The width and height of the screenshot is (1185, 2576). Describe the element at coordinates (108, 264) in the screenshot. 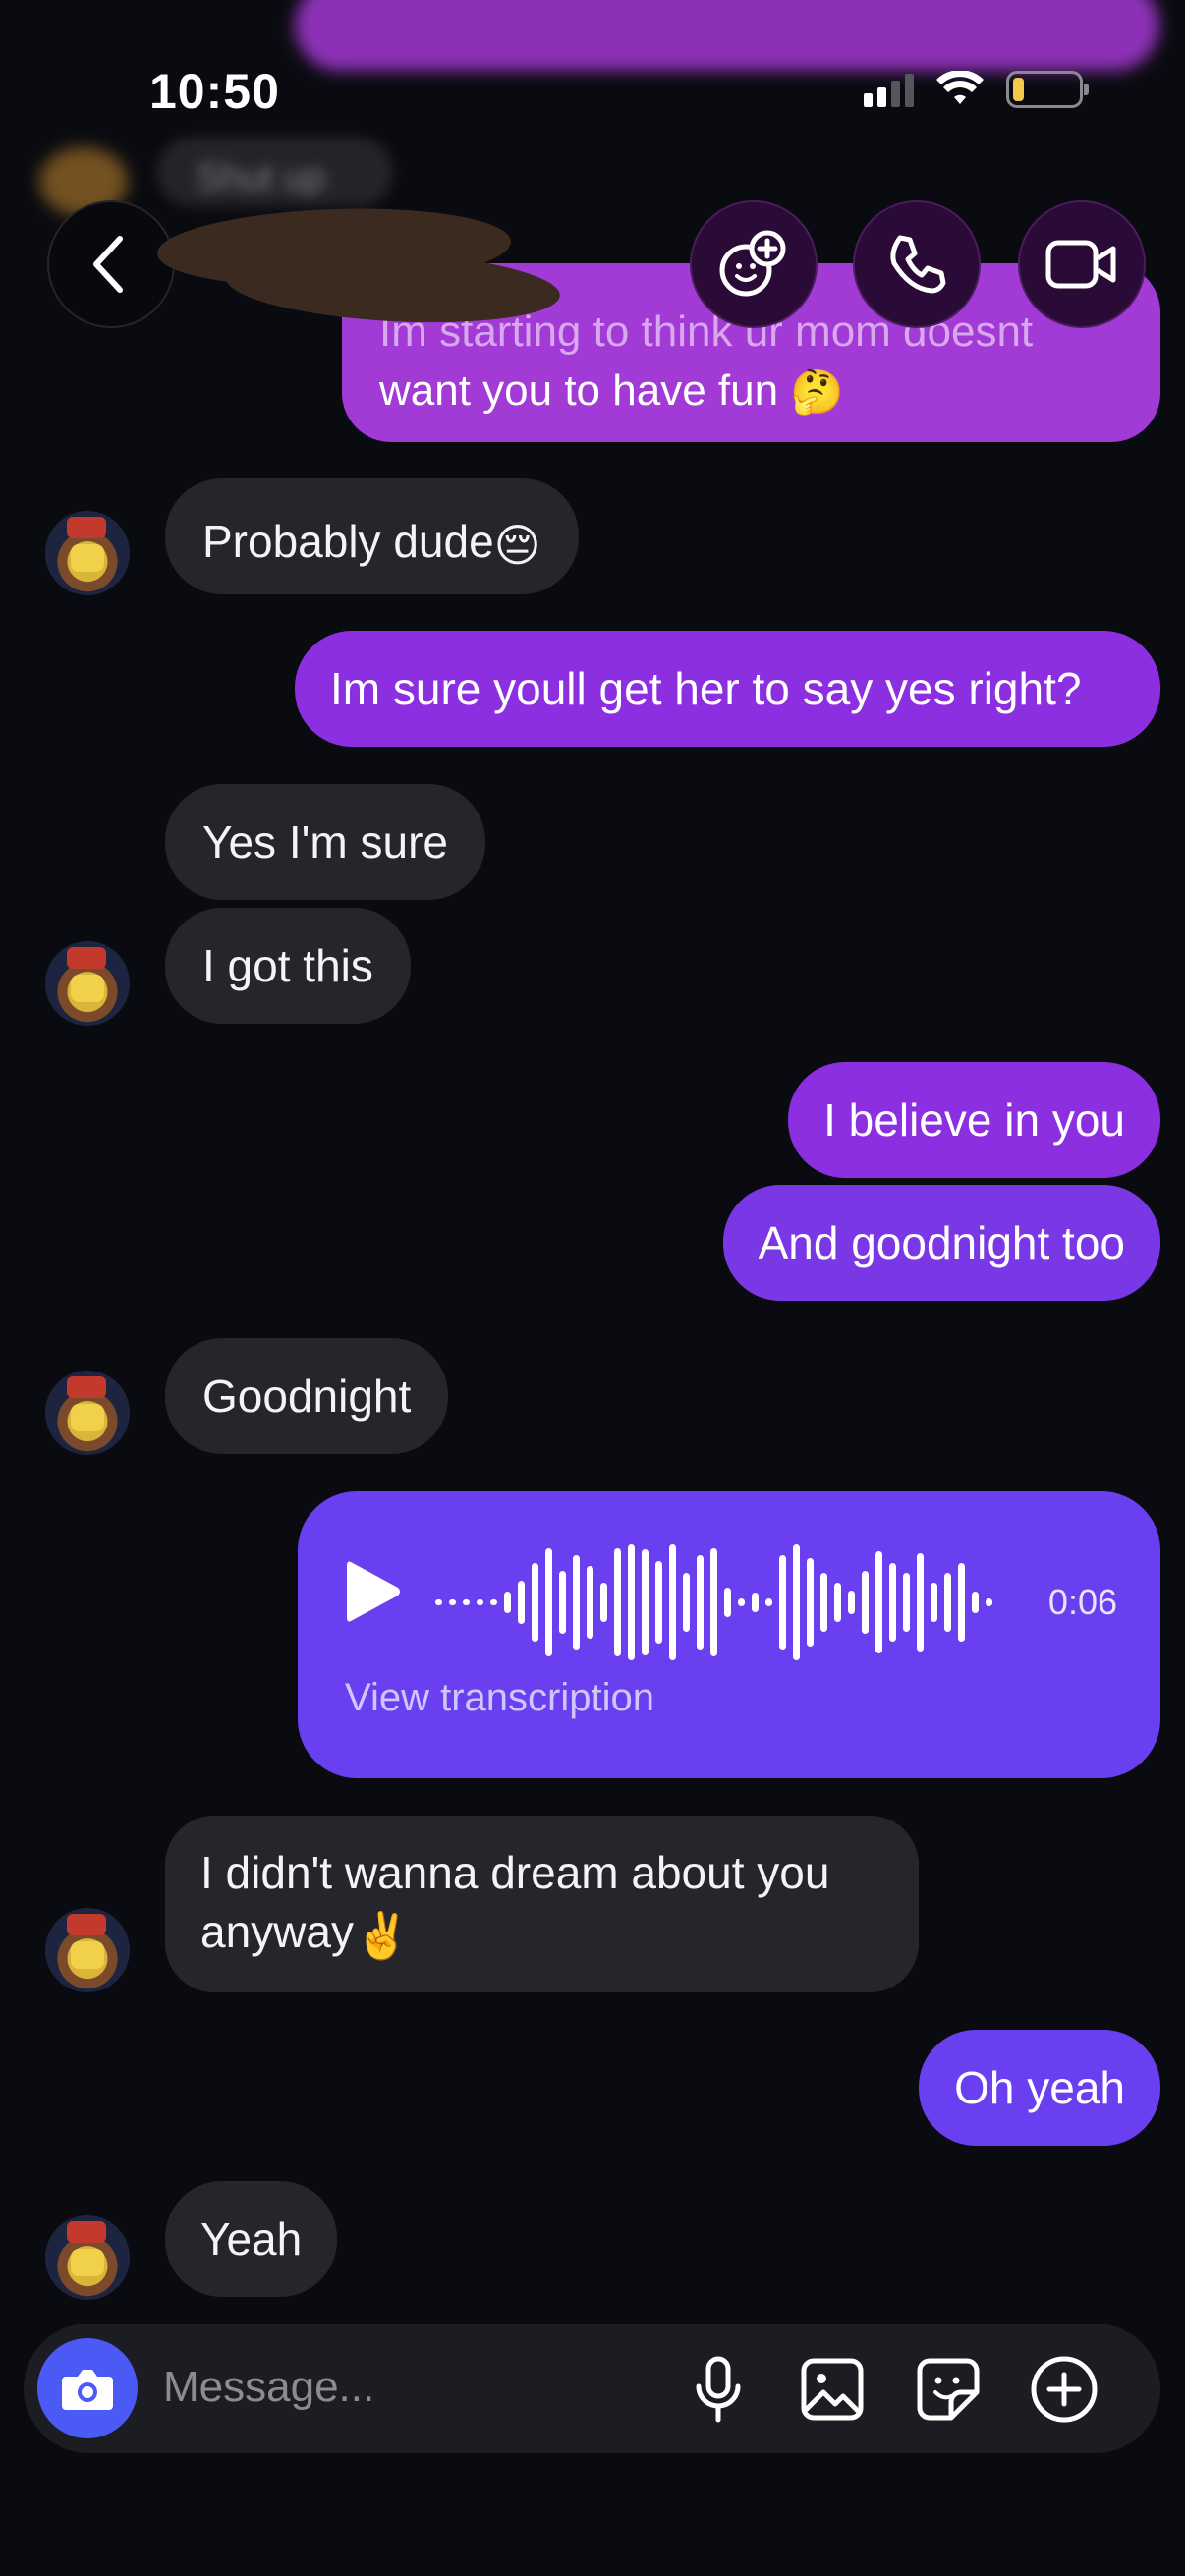

I see `chevron-left-icon` at that location.